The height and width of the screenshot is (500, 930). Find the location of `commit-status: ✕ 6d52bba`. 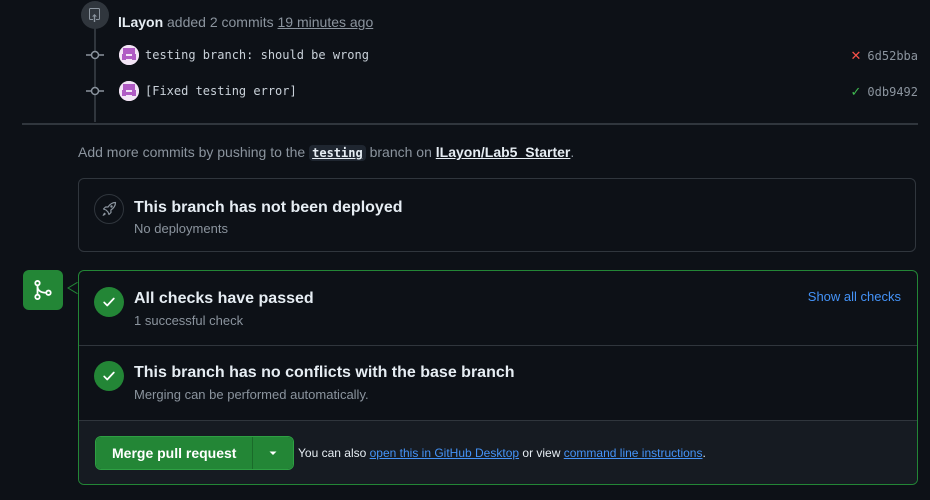

commit-status: ✕ 6d52bba is located at coordinates (884, 56).